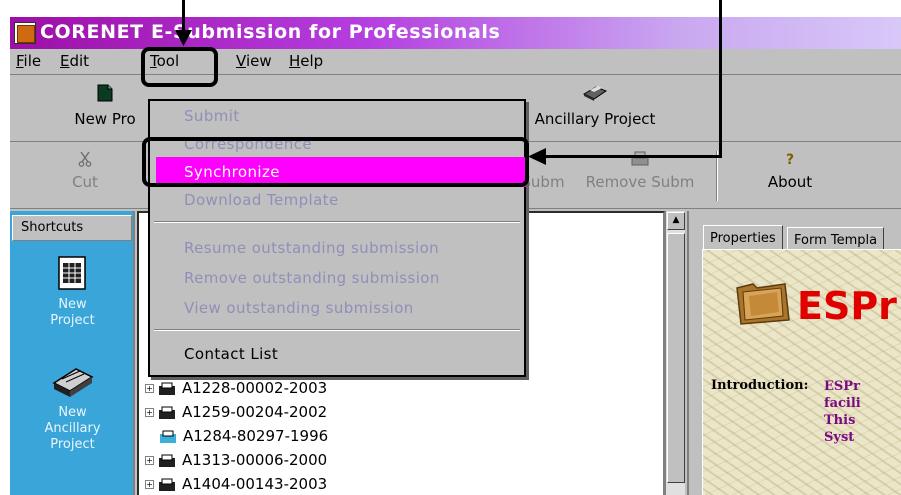 The height and width of the screenshot is (495, 901). What do you see at coordinates (183, 38) in the screenshot?
I see `arrow-down-icon` at bounding box center [183, 38].